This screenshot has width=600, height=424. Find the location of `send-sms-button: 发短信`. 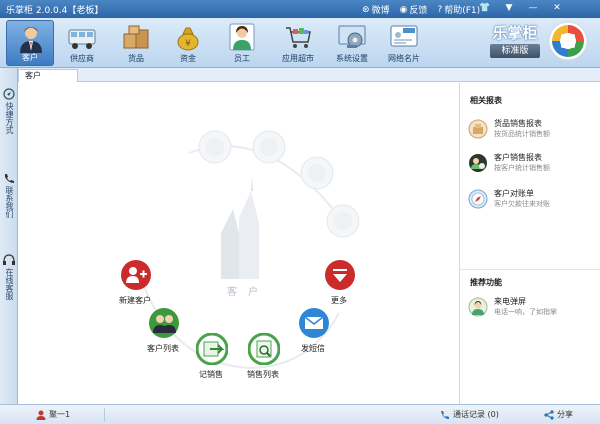

send-sms-button: 发短信 is located at coordinates (314, 330).